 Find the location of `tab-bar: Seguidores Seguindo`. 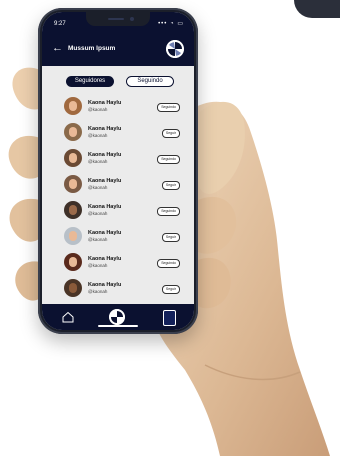

tab-bar: Seguidores Seguindo is located at coordinates (118, 80).